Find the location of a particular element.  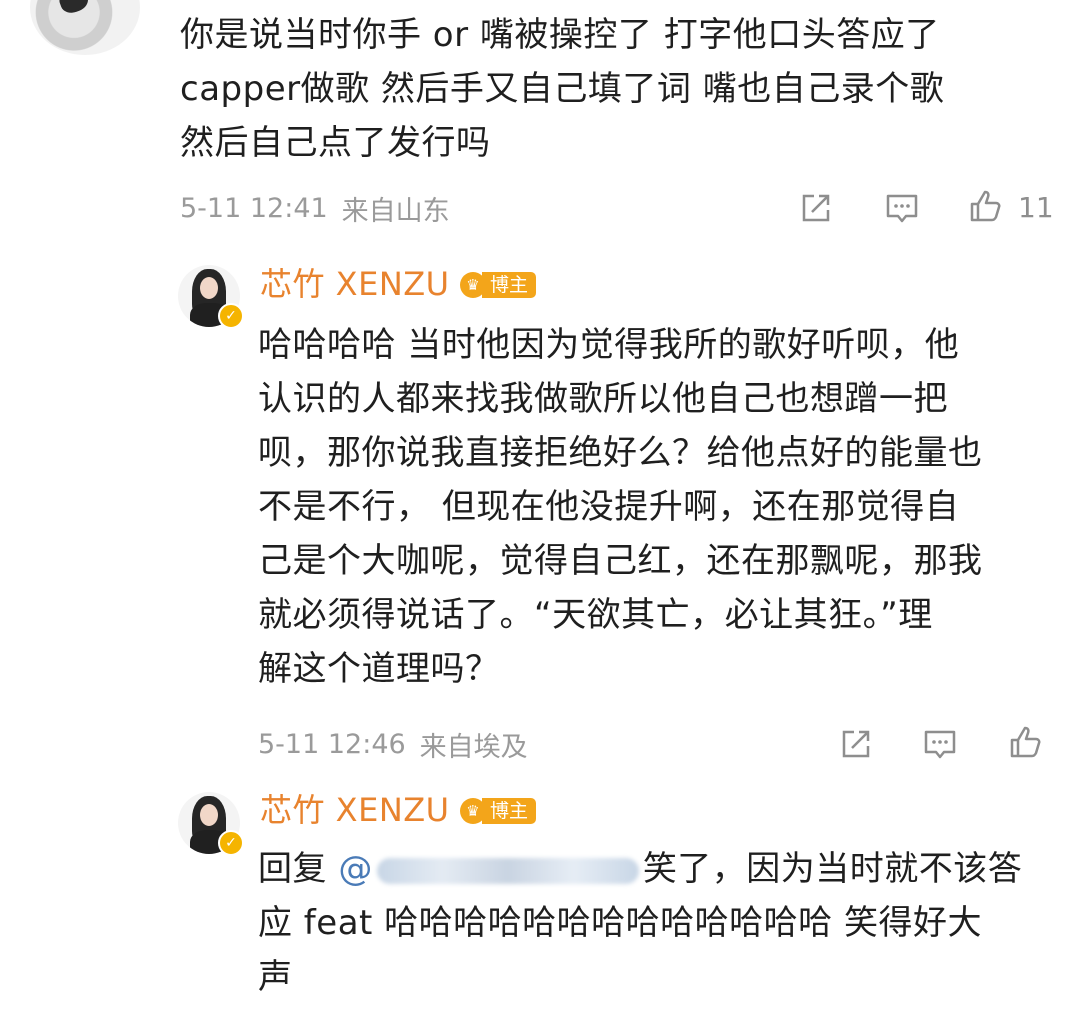

comment-meta: 5-11 12:41 来自山东 is located at coordinates (315, 208).